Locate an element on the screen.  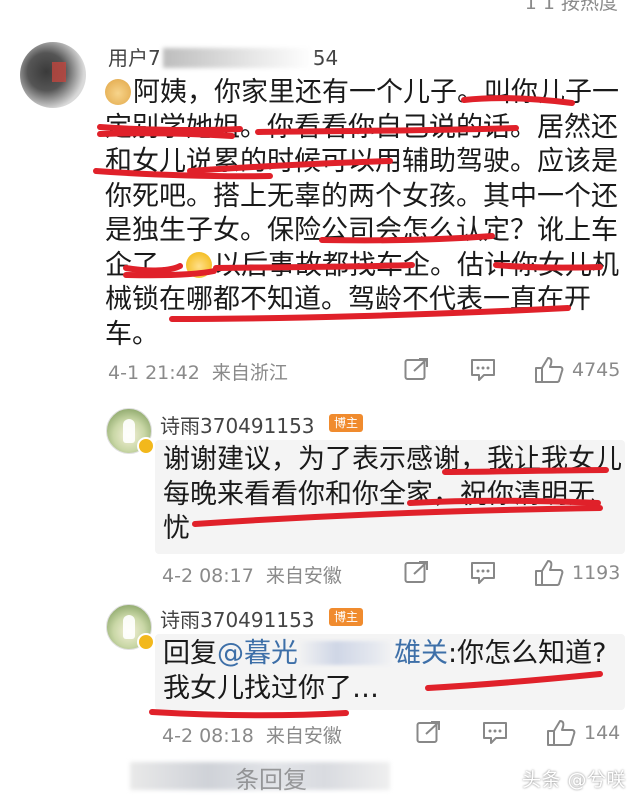
reply2-username: 诗雨370491153 is located at coordinates (237, 618).